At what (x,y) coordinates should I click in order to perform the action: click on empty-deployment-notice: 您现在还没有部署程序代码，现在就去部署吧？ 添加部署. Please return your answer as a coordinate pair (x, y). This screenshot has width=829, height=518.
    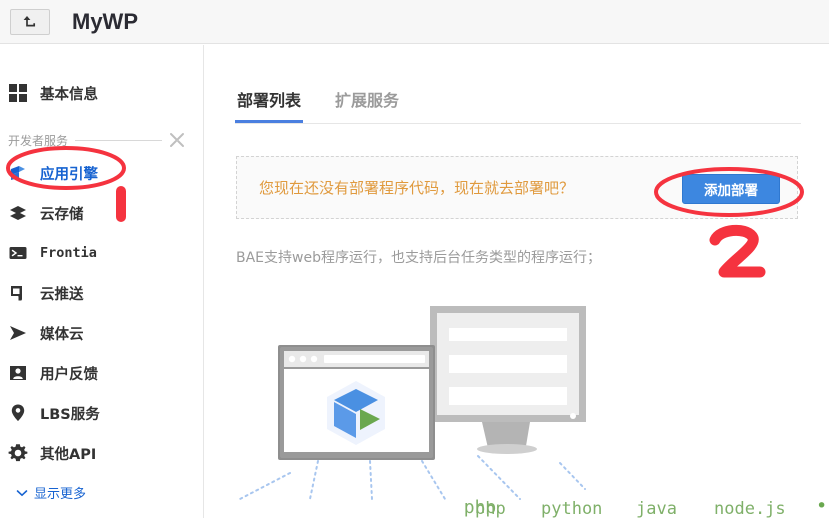
    Looking at the image, I should click on (517, 187).